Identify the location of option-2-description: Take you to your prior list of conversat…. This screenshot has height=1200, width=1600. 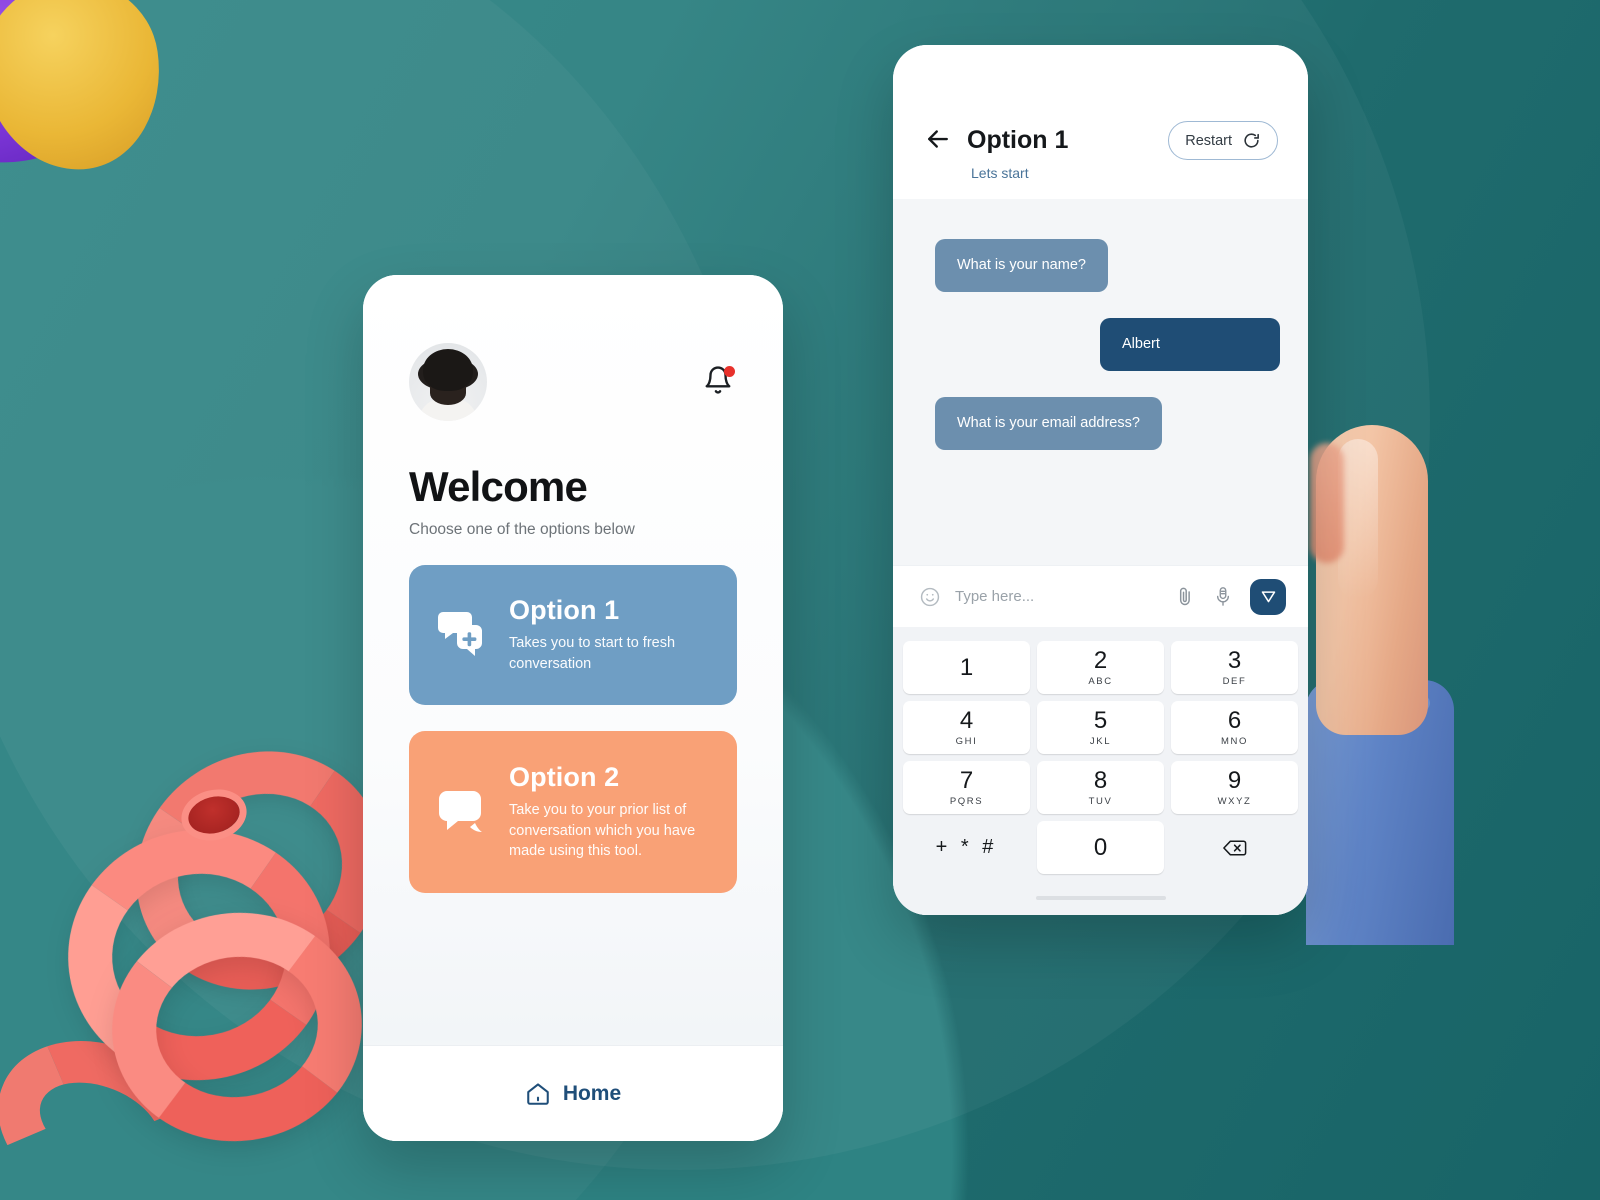
(602, 831).